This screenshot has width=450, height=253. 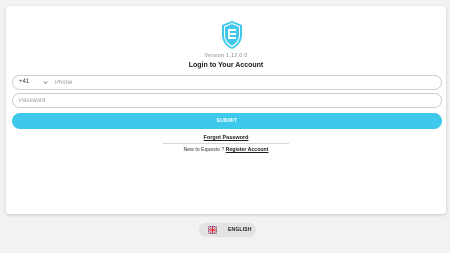 I want to click on page-title: Login to Your Account, so click(x=226, y=65).